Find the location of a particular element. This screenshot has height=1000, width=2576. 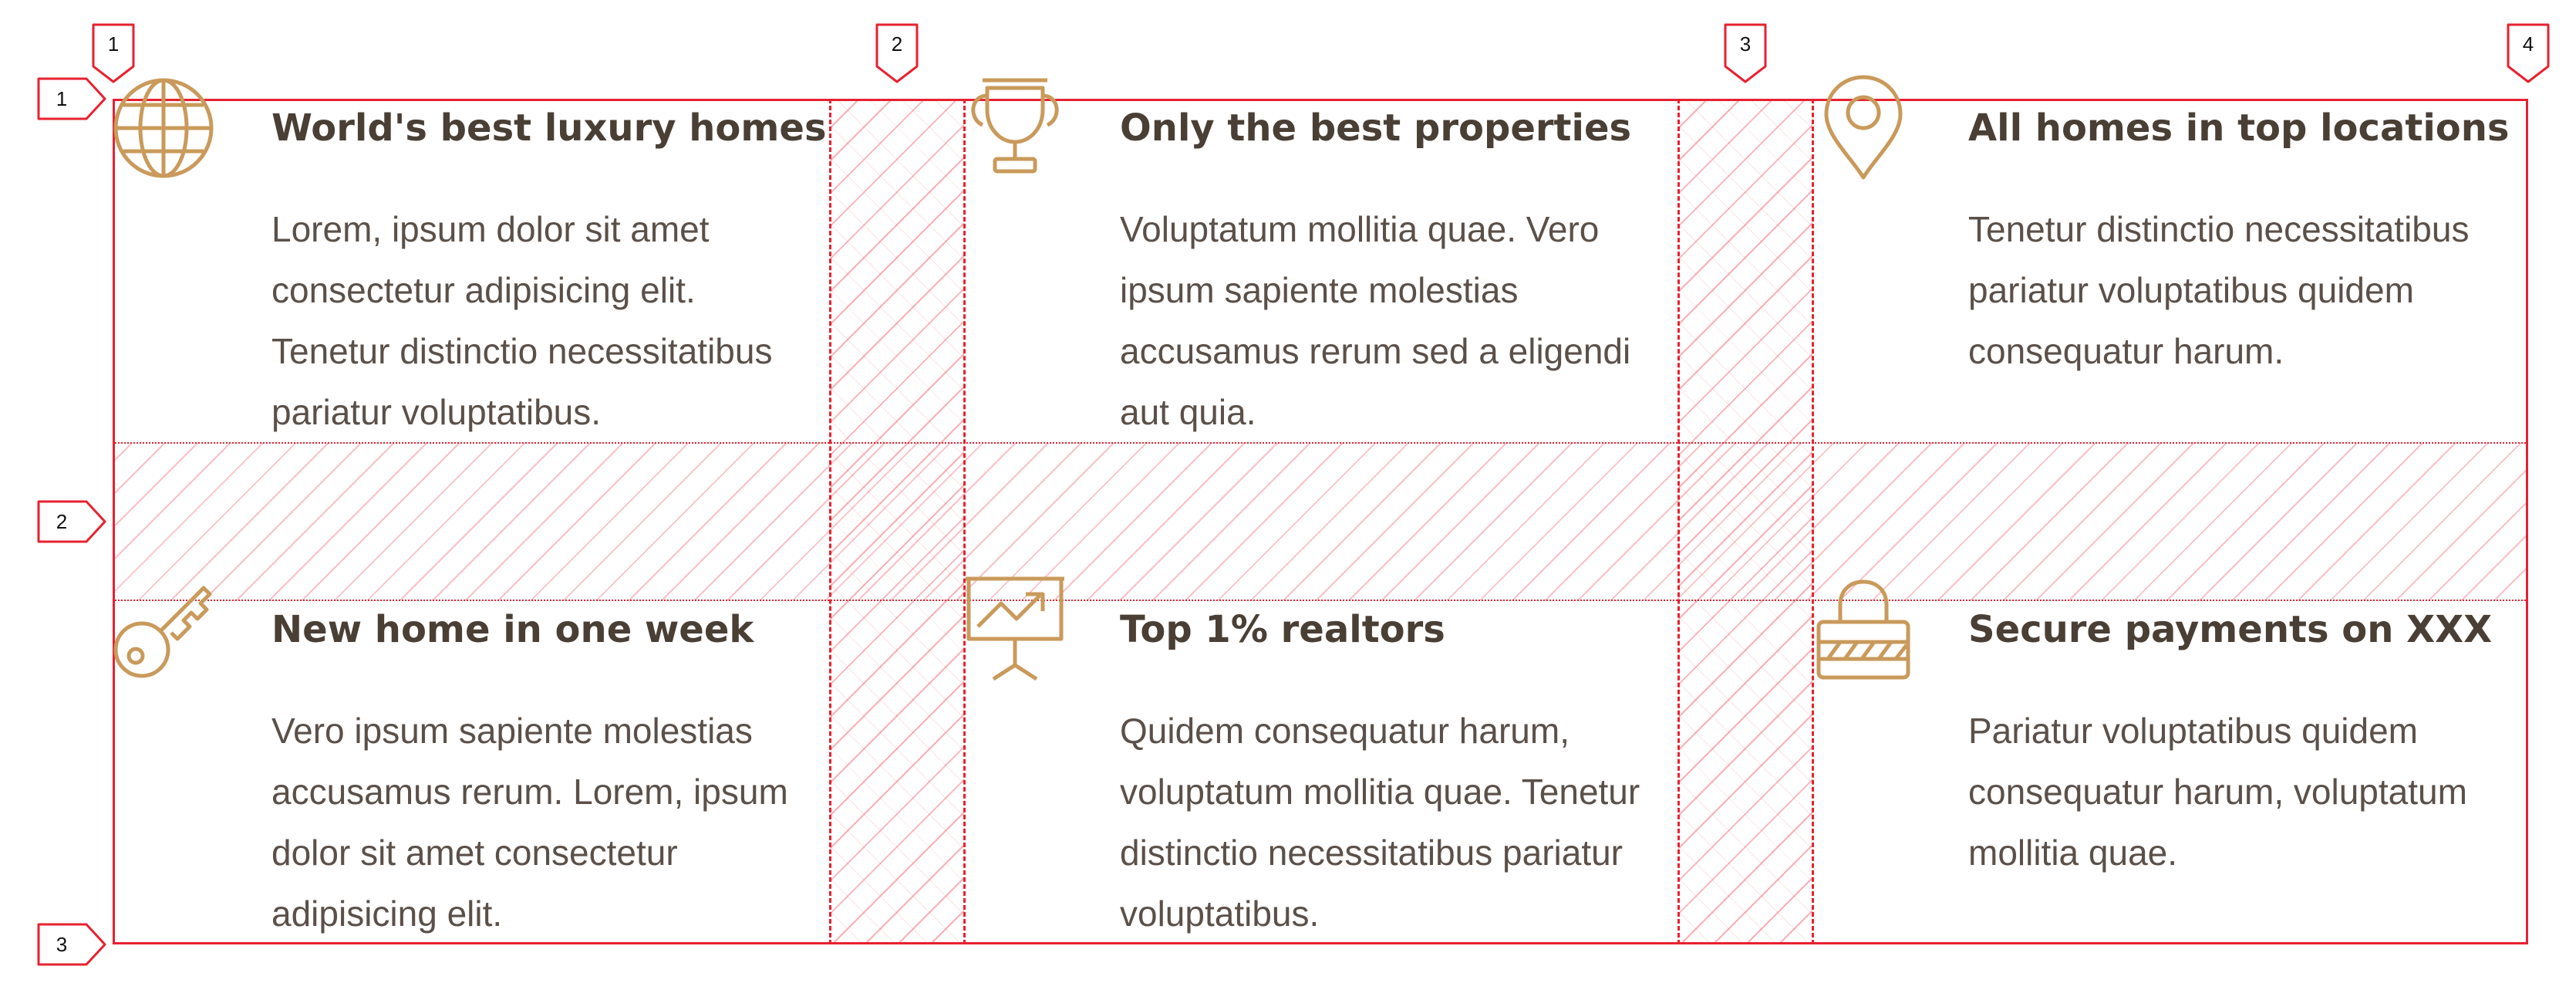

feature-description-line: ipsum sapiente molestias is located at coordinates (1319, 290).